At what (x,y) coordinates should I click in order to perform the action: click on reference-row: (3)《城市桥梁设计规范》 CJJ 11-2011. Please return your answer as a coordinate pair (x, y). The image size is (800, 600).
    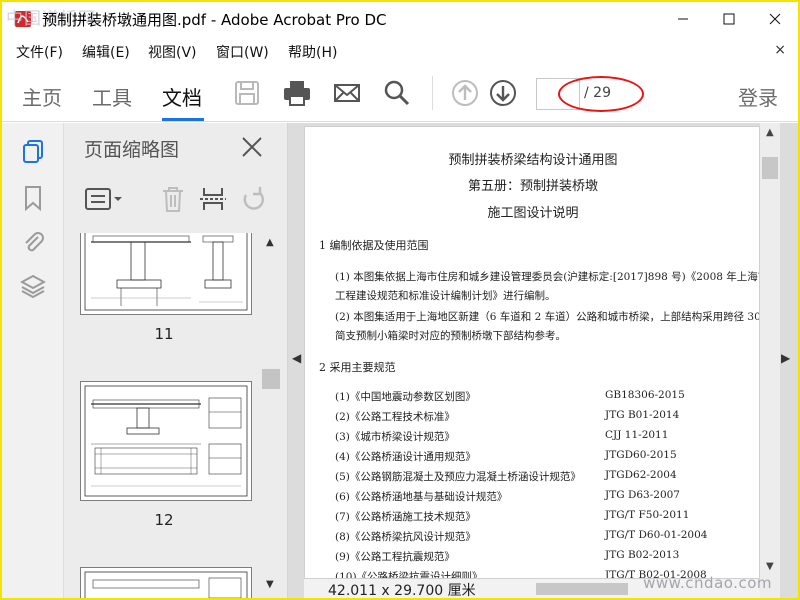
    Looking at the image, I should click on (545, 437).